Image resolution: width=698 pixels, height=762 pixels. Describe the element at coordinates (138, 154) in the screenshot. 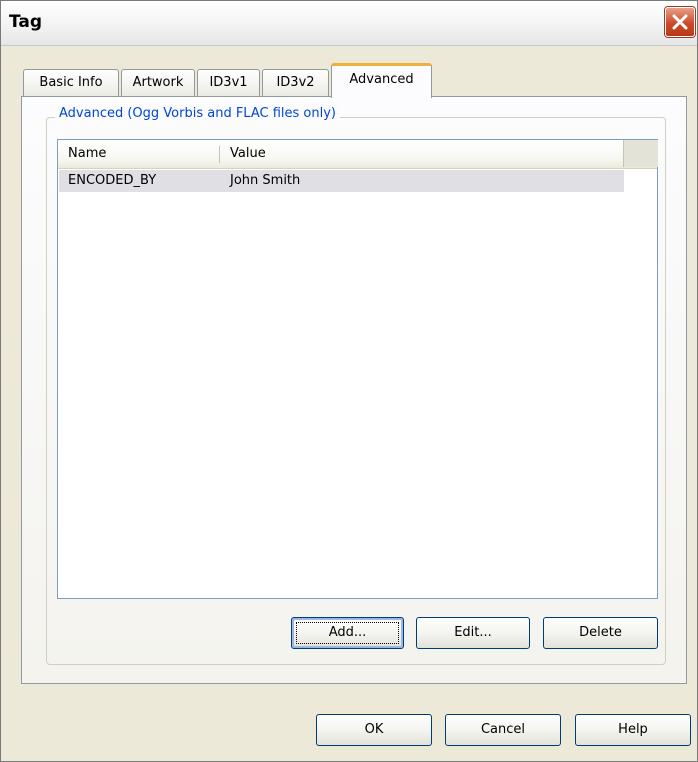

I see `column-header-name: Name` at that location.